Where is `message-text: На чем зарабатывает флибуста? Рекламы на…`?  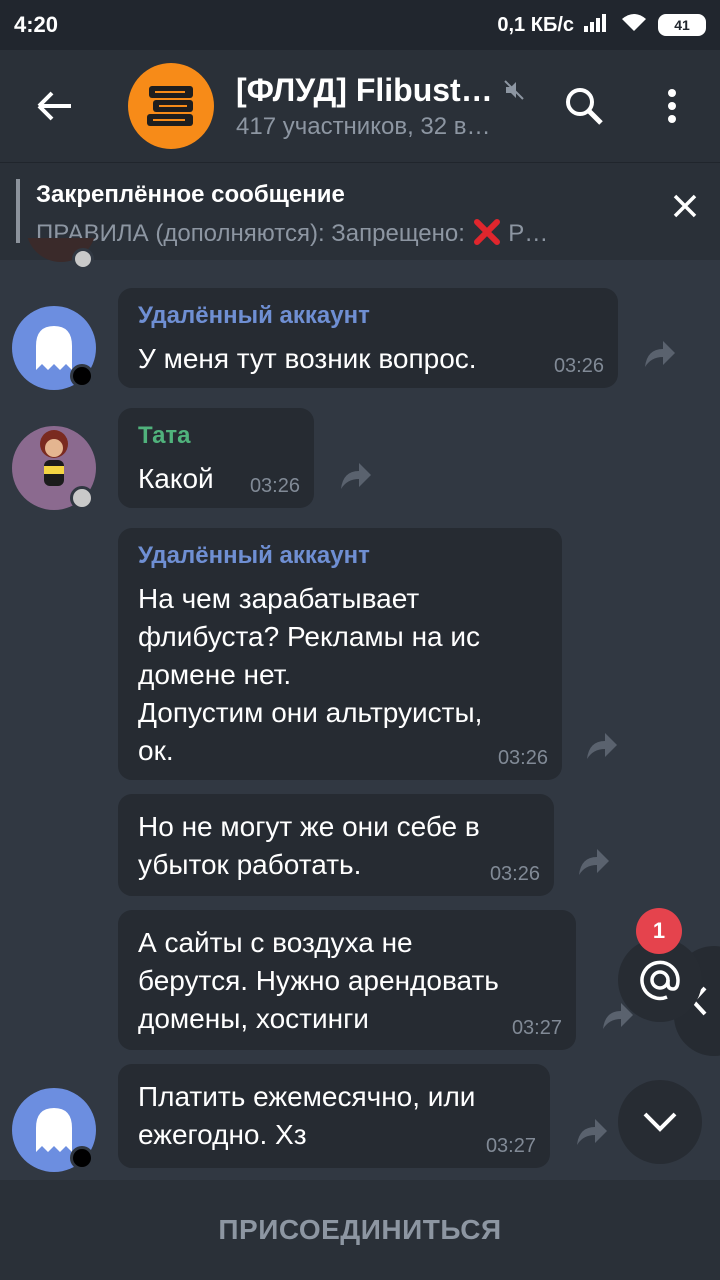
message-text: На чем зарабатывает флибуста? Рекламы на… is located at coordinates (310, 674).